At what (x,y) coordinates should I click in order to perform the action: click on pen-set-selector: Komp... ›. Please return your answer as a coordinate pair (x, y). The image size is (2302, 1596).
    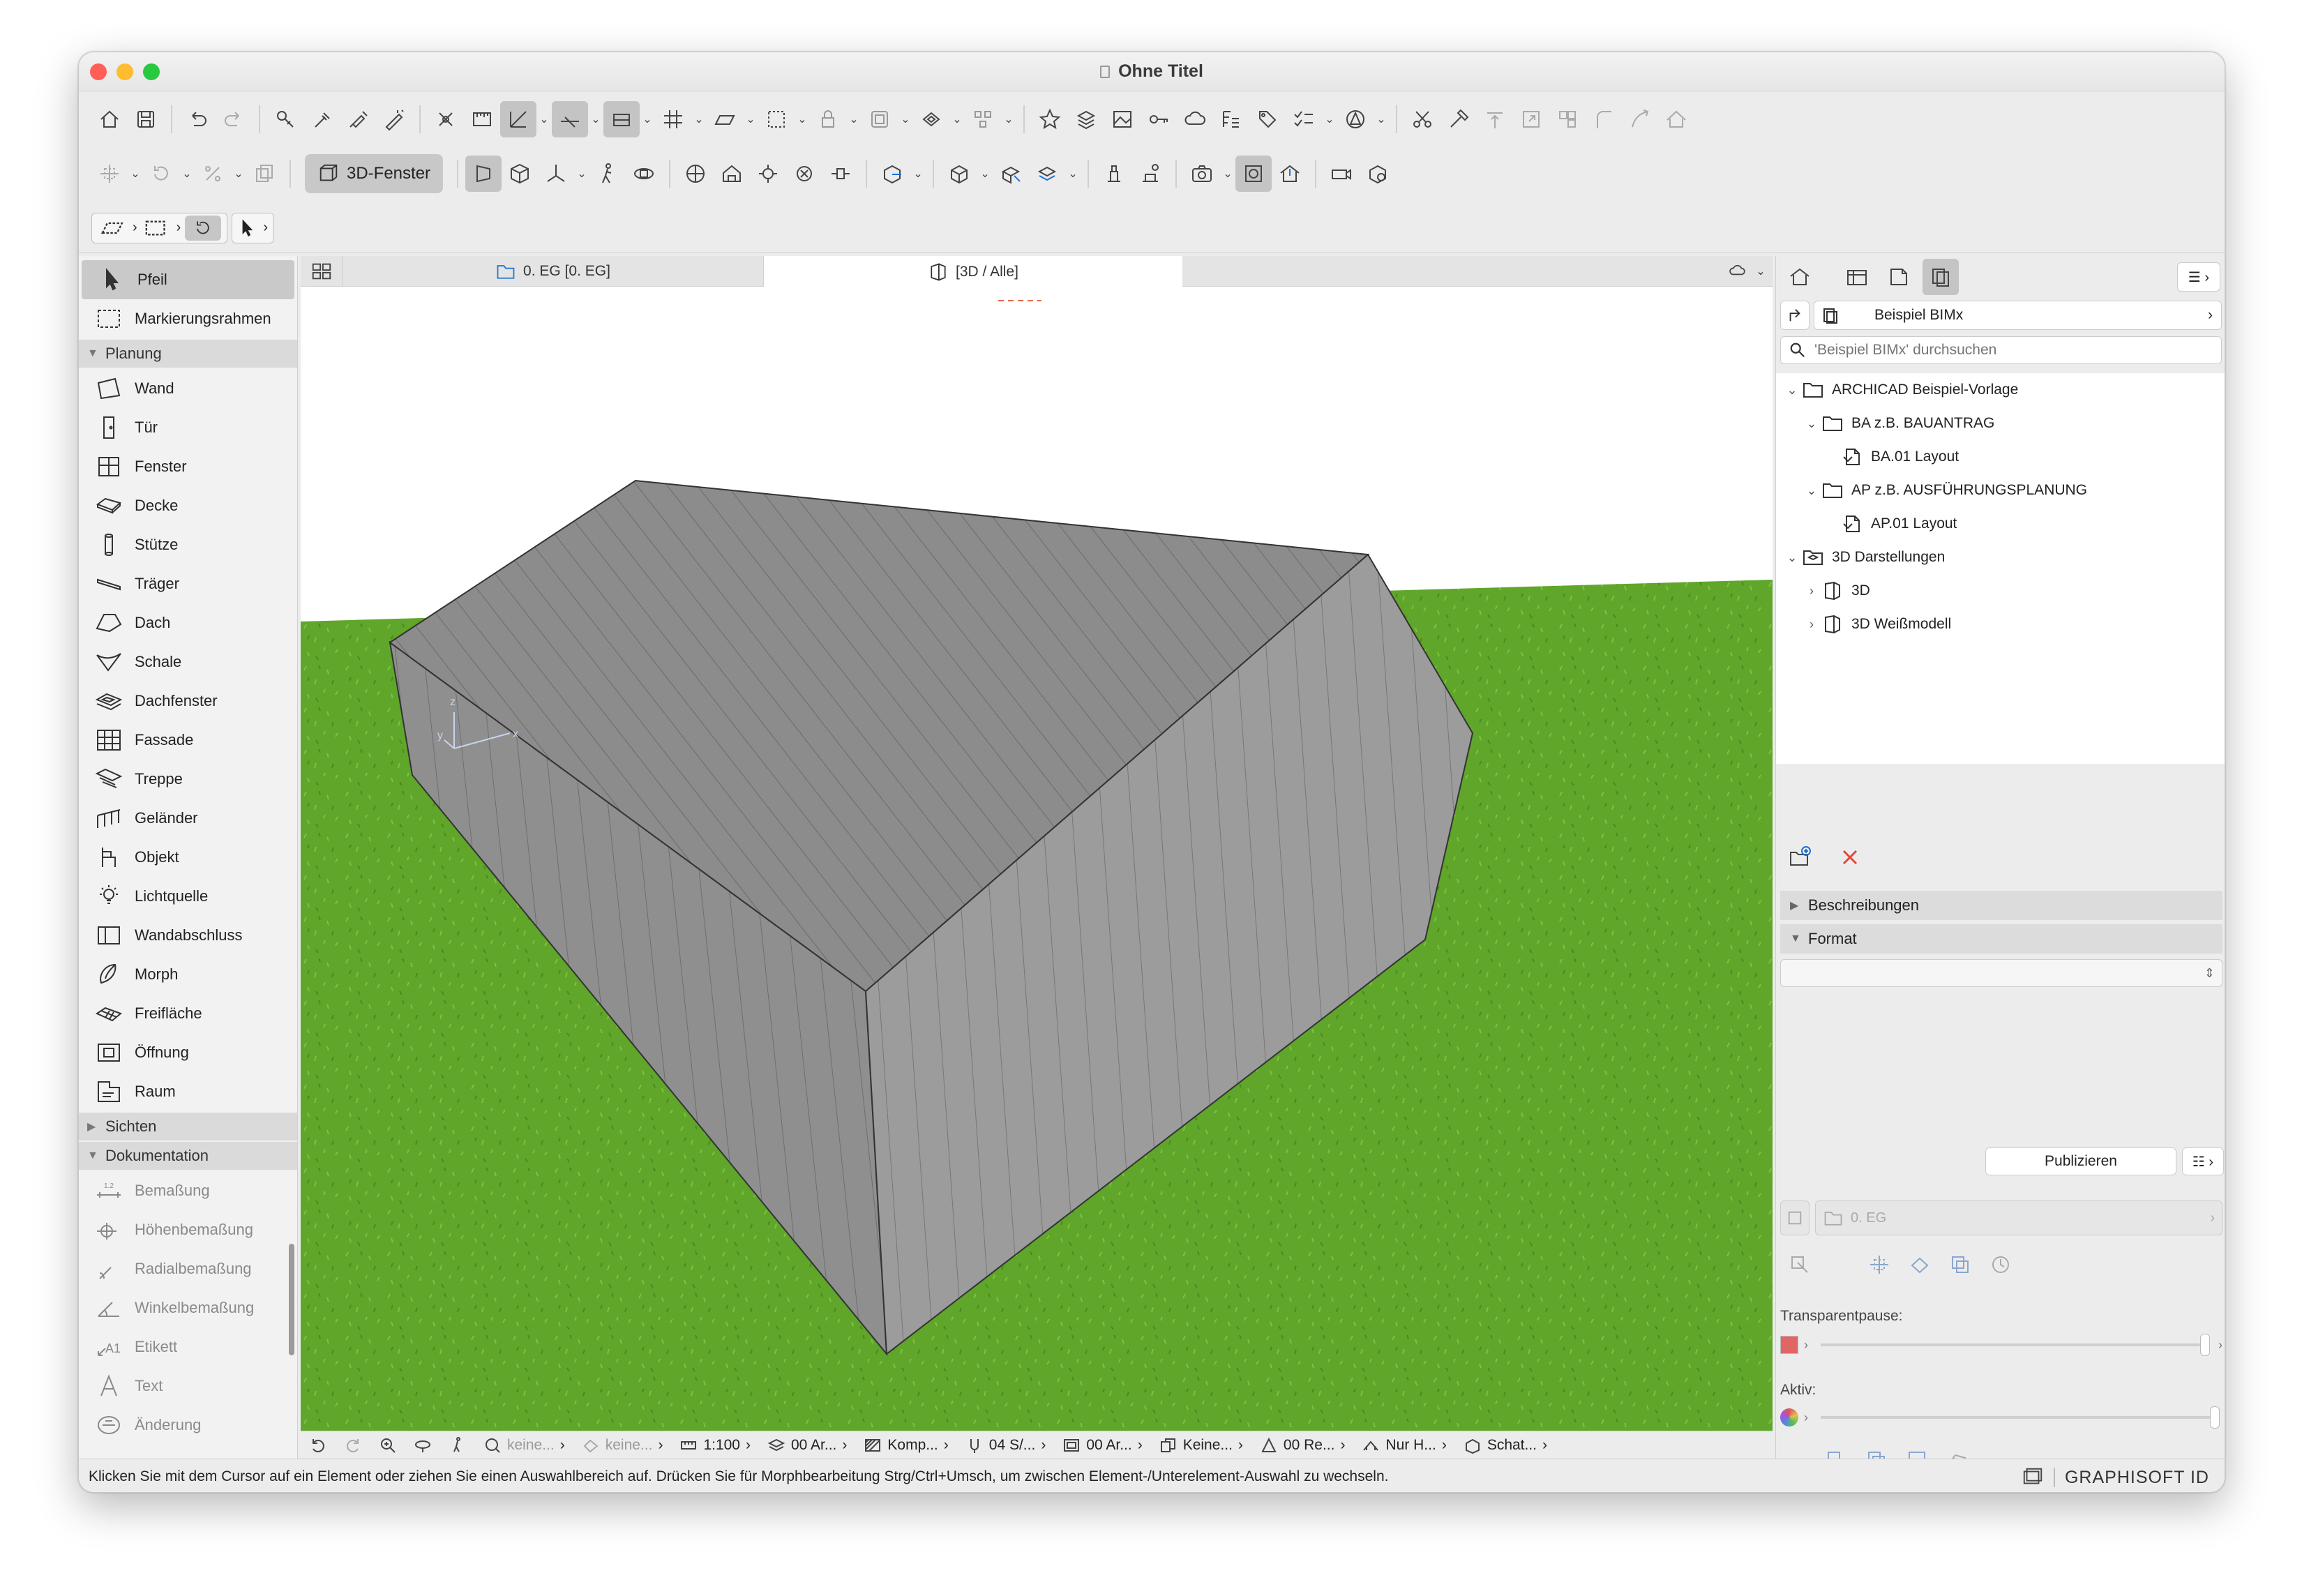
    Looking at the image, I should click on (905, 1445).